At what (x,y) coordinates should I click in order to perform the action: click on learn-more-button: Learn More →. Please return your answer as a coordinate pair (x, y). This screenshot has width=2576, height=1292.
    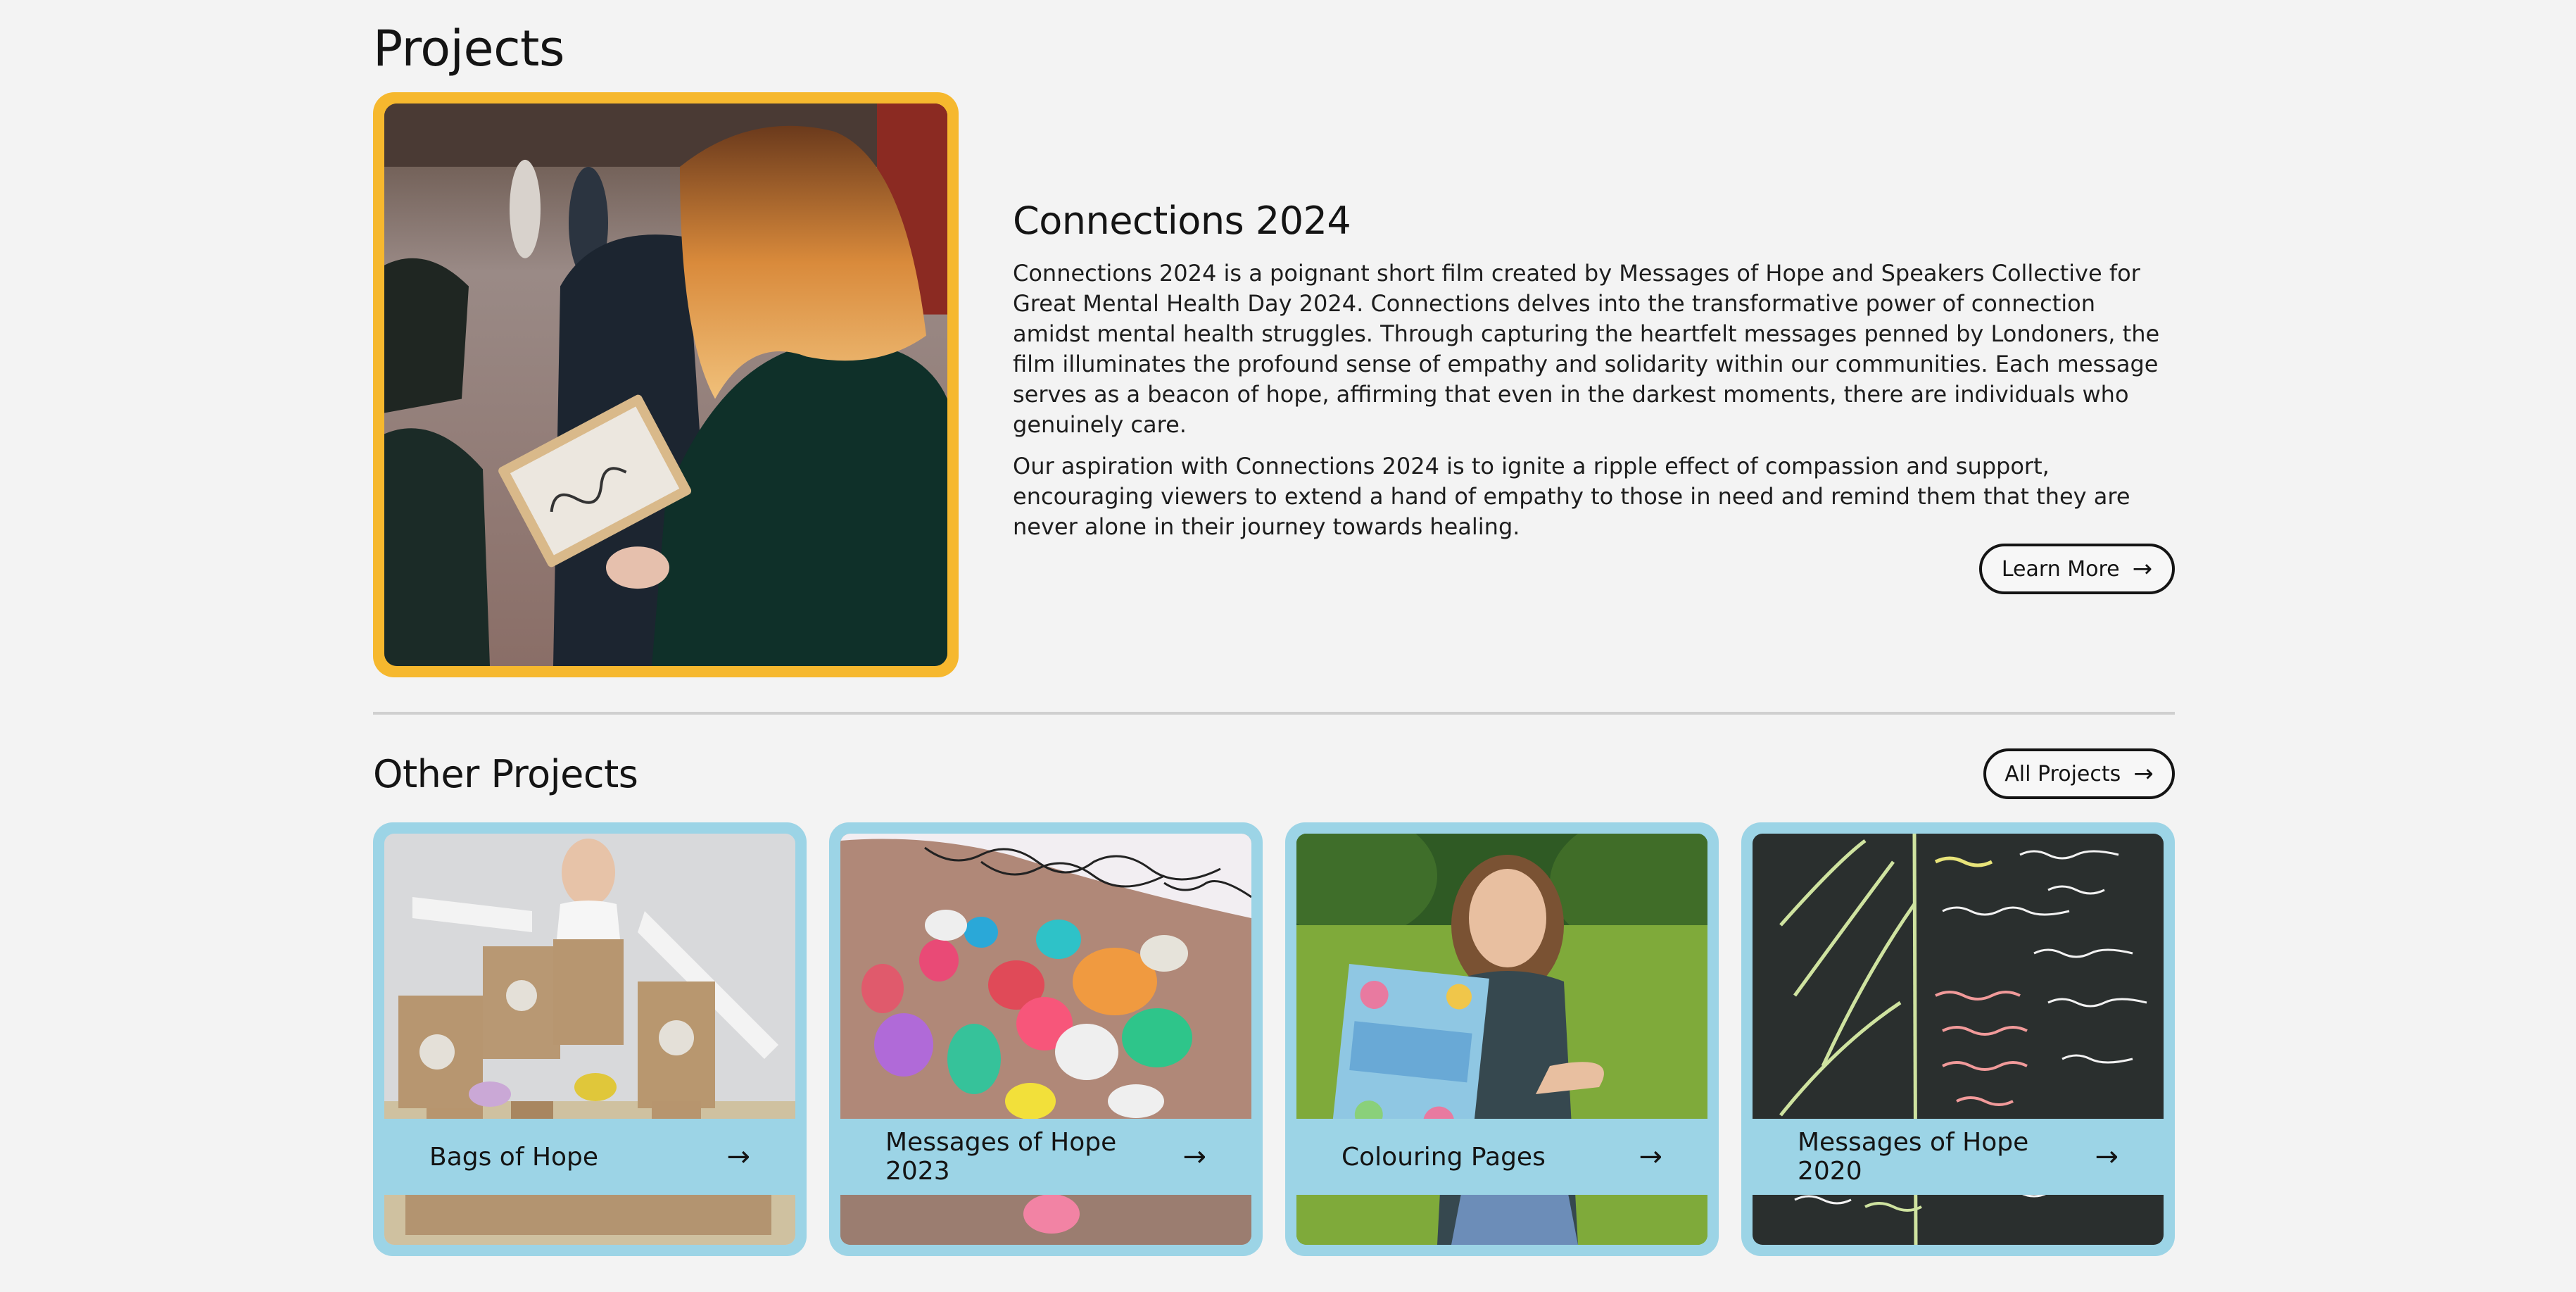
    Looking at the image, I should click on (2077, 569).